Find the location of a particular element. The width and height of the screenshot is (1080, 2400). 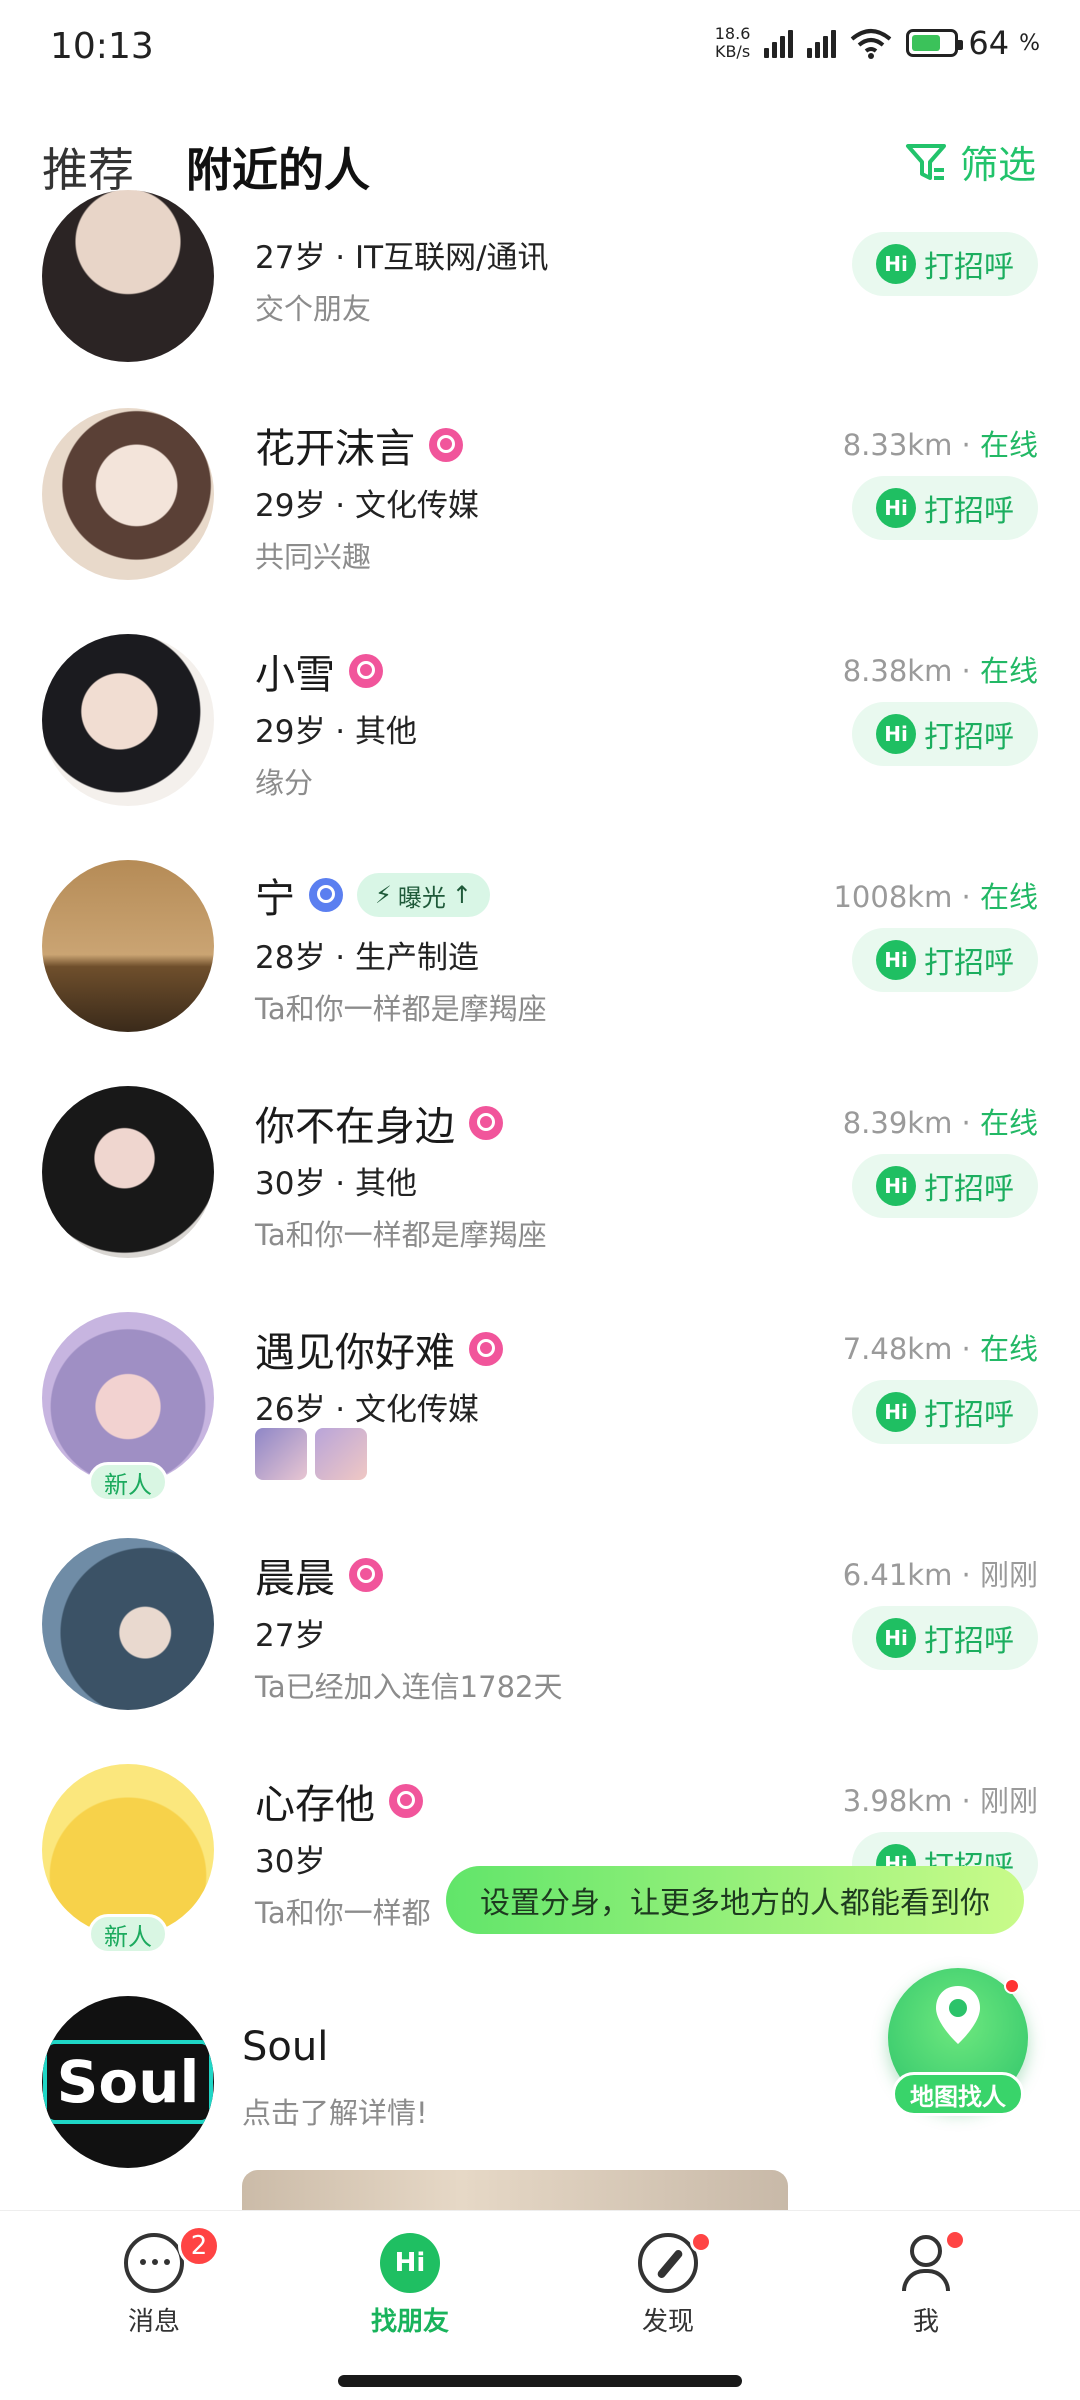

list-item: 新人 遇见你好难 7.48km · 在线 26岁 · 文化传媒 Hi 打招呼 is located at coordinates (540, 1405).